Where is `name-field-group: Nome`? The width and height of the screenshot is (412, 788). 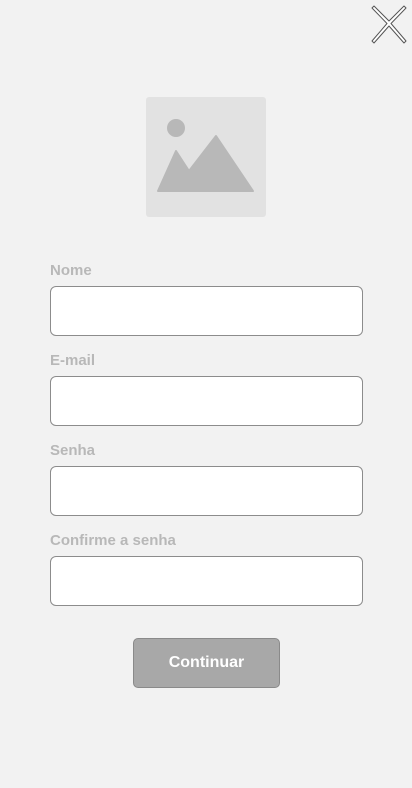 name-field-group: Nome is located at coordinates (206, 307).